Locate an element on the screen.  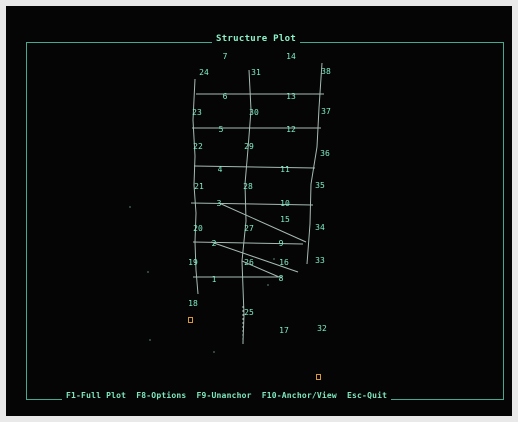
node-label-17: 17 is located at coordinates (284, 331).